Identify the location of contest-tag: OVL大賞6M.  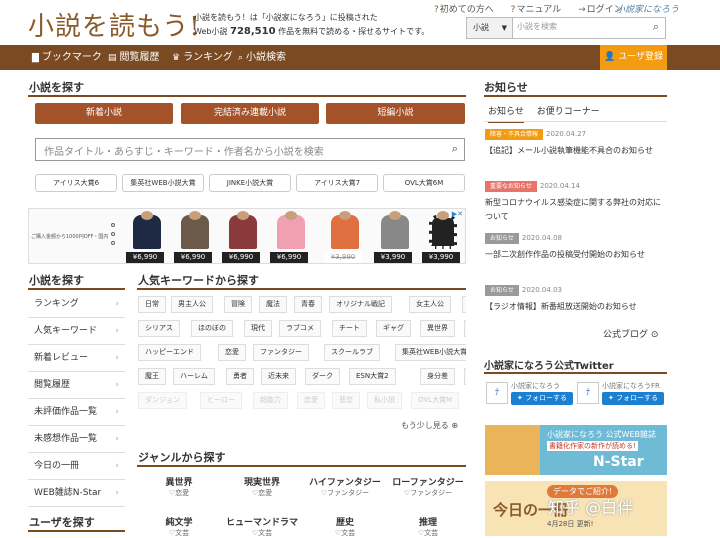
(424, 183).